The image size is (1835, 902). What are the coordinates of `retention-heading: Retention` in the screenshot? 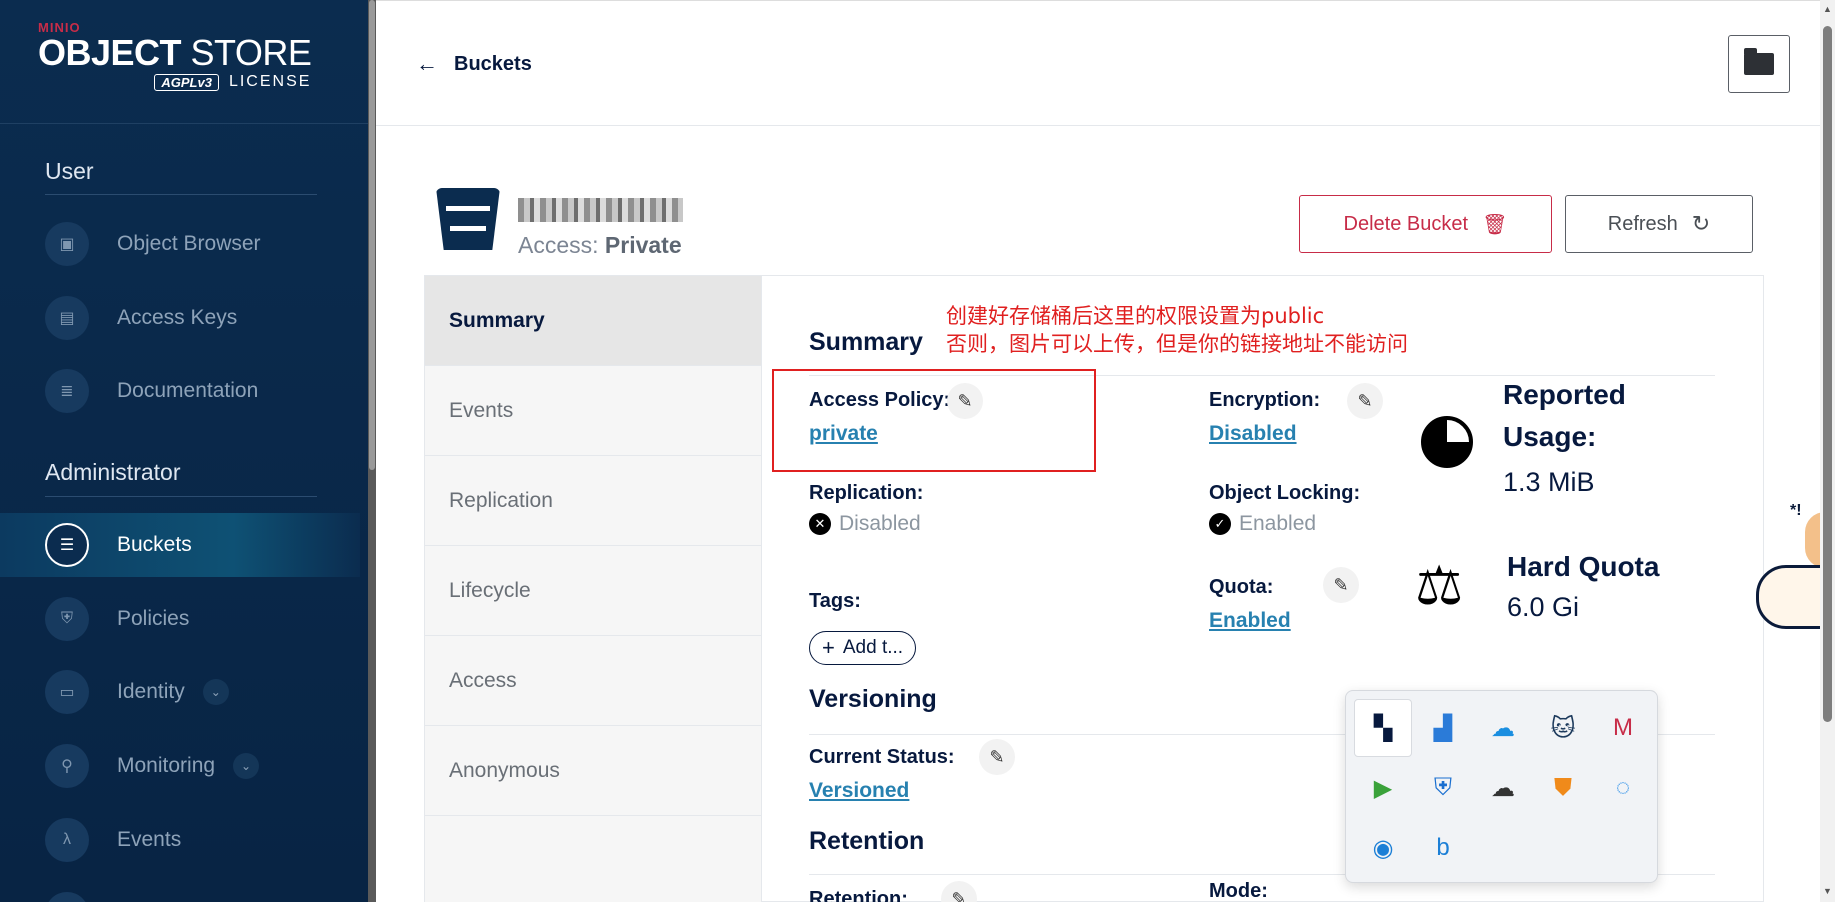 It's located at (867, 841).